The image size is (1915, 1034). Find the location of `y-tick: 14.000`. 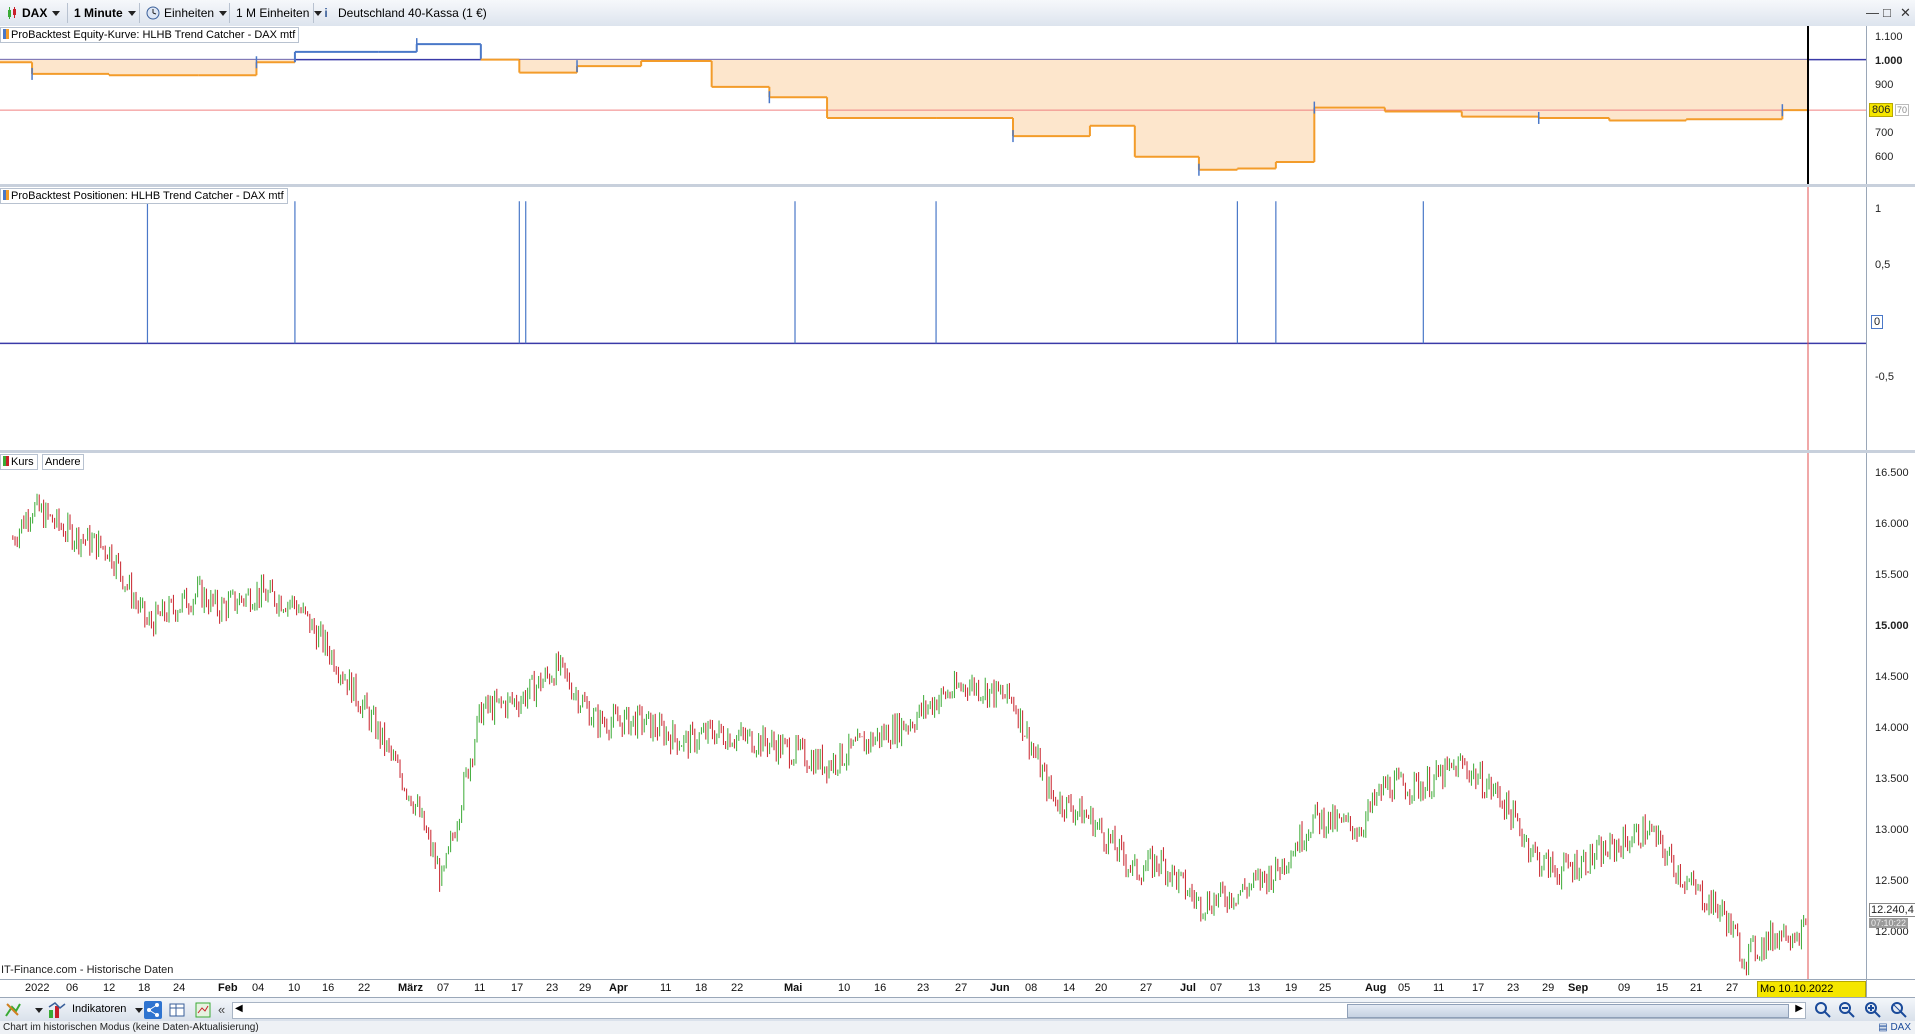

y-tick: 14.000 is located at coordinates (1892, 728).